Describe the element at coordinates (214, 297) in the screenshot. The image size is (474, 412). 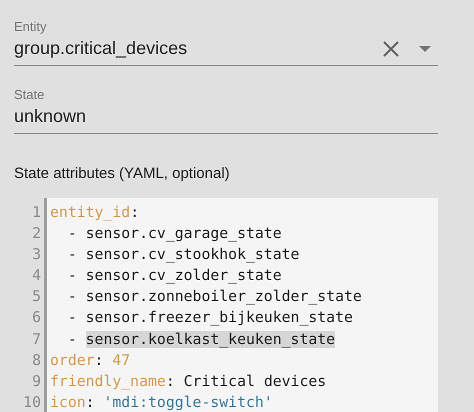
I see `code-line: - sensor.zonneboiler_zolder_state` at that location.